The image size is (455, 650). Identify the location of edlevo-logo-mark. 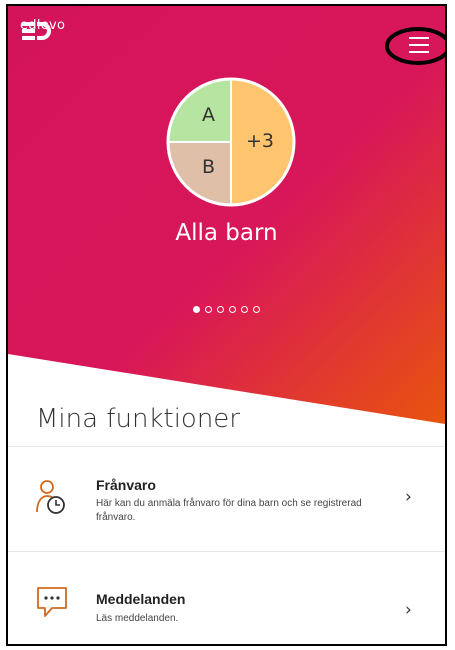
(36, 31).